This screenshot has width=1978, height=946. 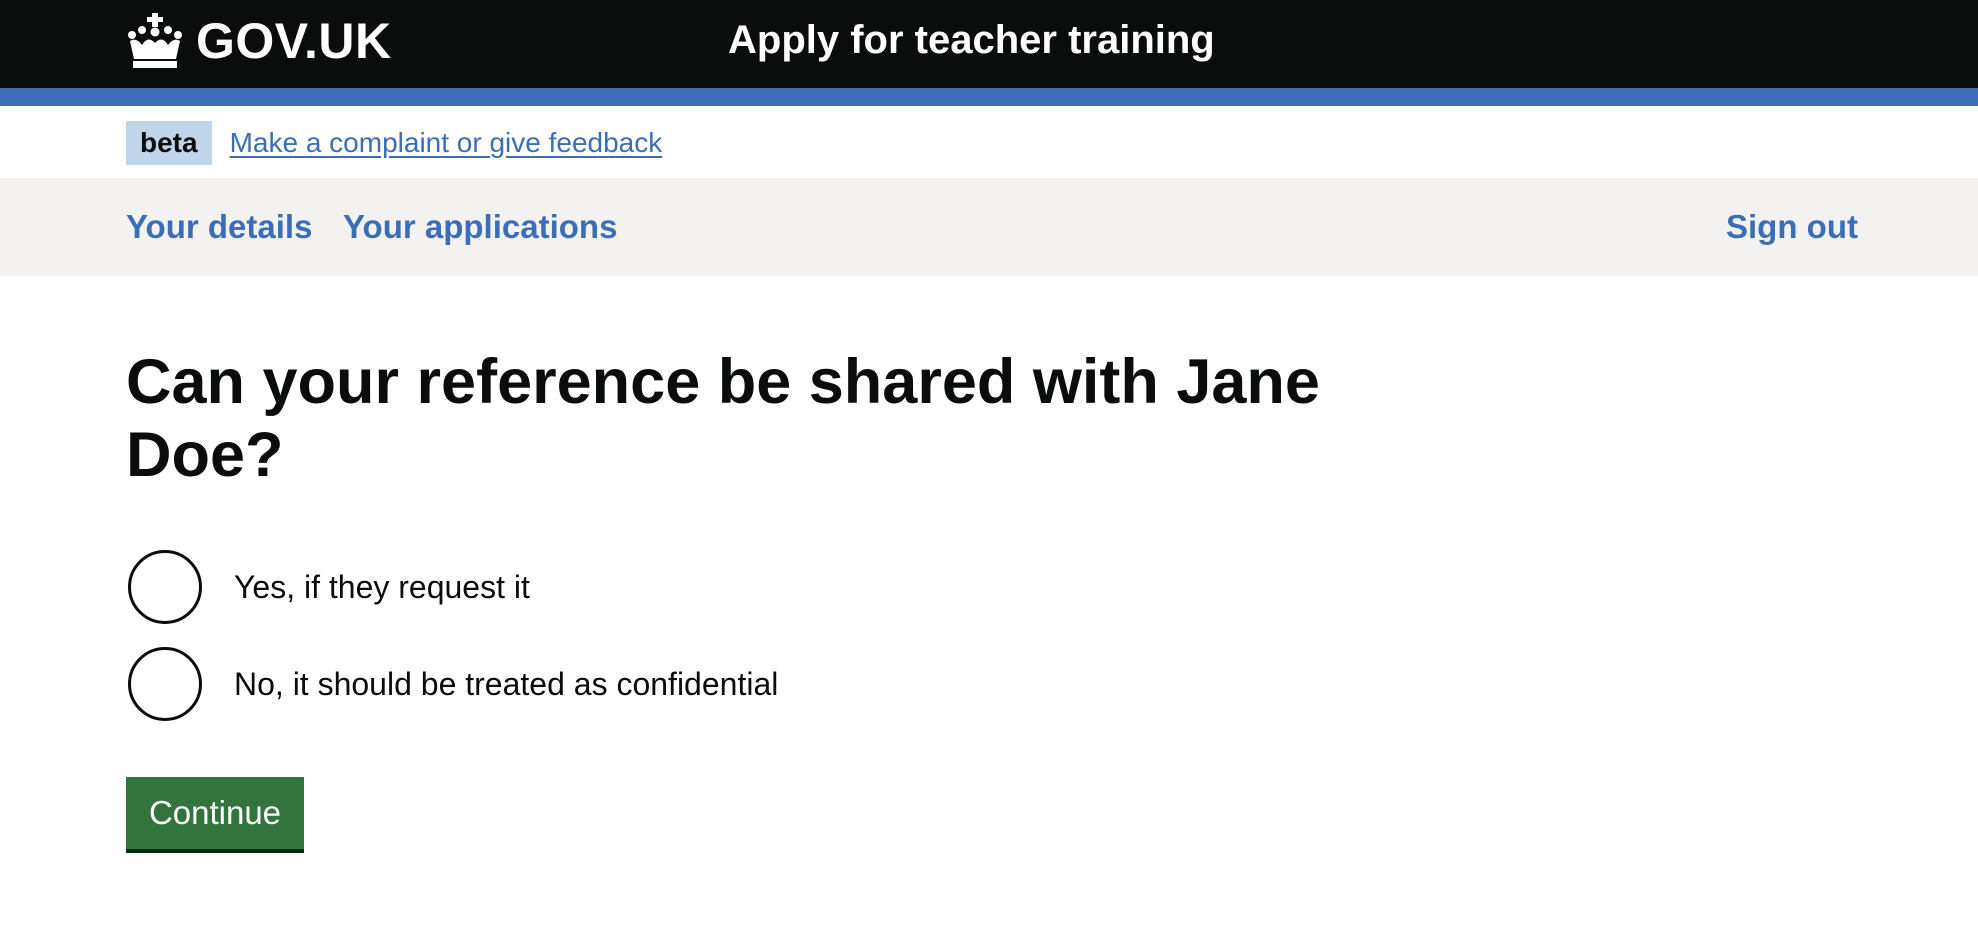 I want to click on radio-label-no: No, it should be treated as confidential, so click(x=506, y=684).